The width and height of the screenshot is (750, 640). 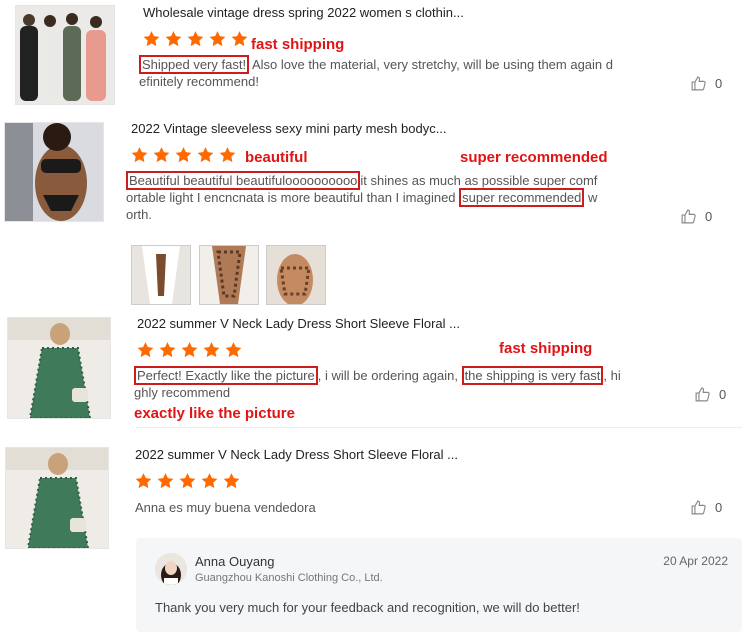 I want to click on reply-date: 20 Apr 2022, so click(x=695, y=561).